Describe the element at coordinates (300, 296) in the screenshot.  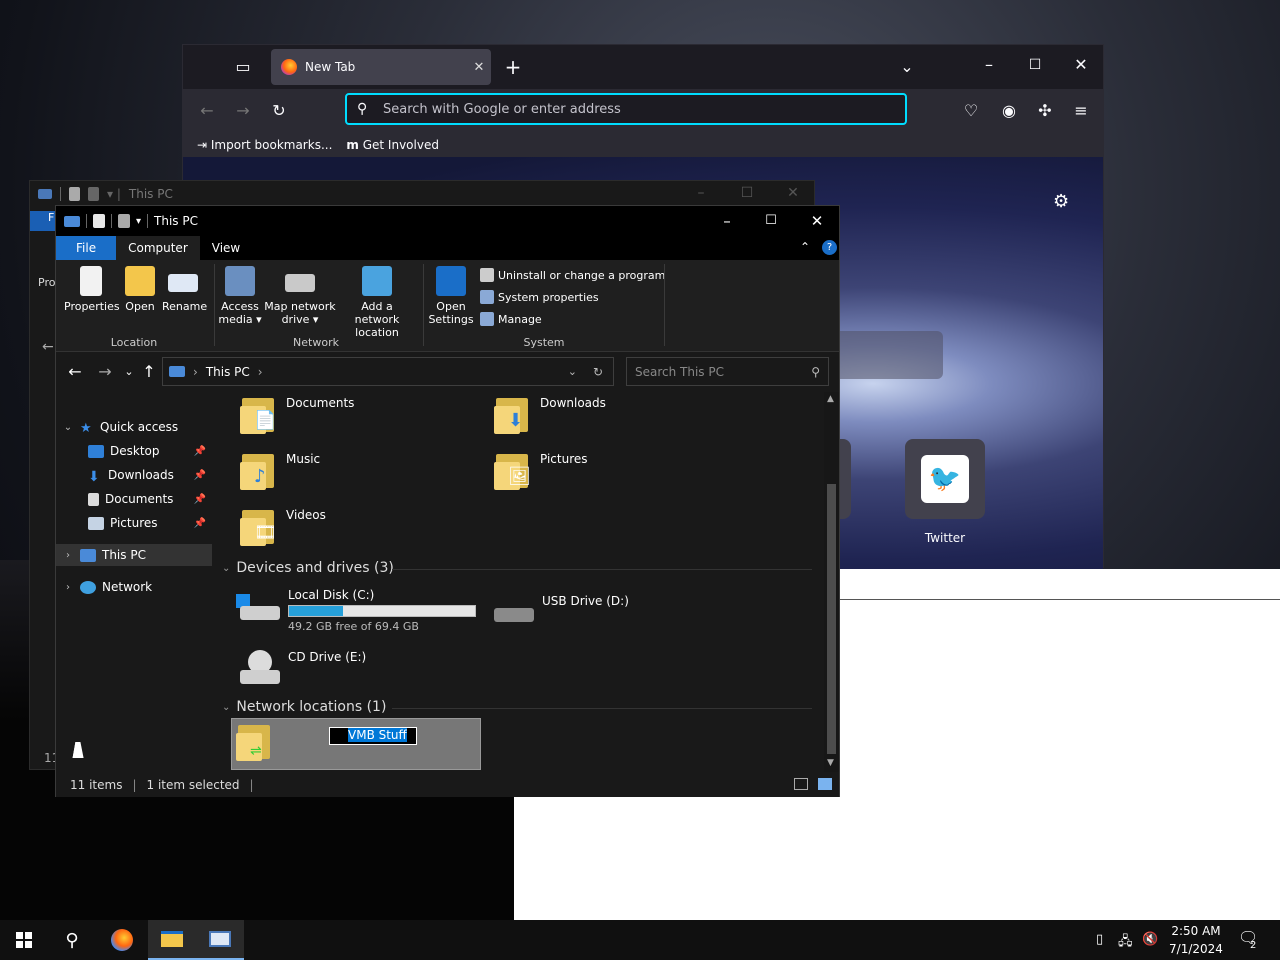
I see `map-network-drive-button: Map network drive ▾` at that location.